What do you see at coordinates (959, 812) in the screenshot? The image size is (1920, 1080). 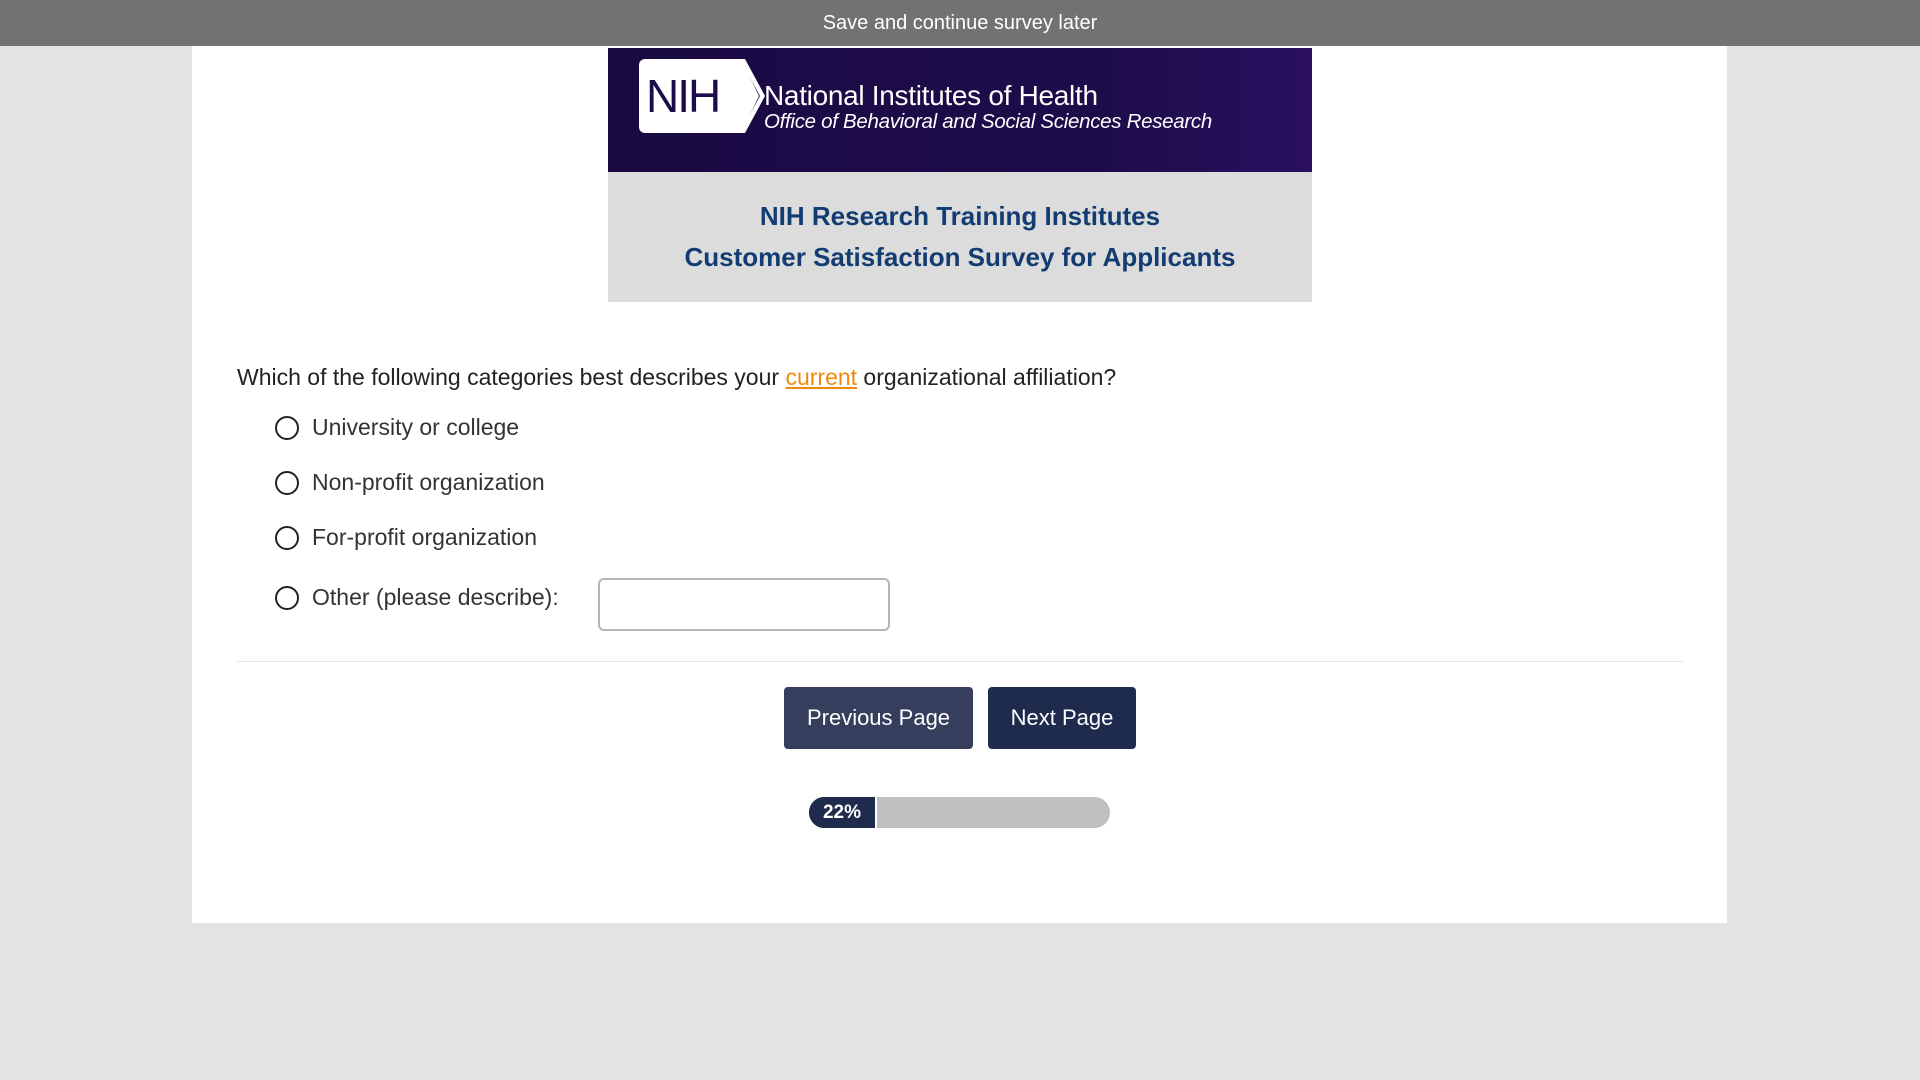 I see `progress-bar: 22%` at bounding box center [959, 812].